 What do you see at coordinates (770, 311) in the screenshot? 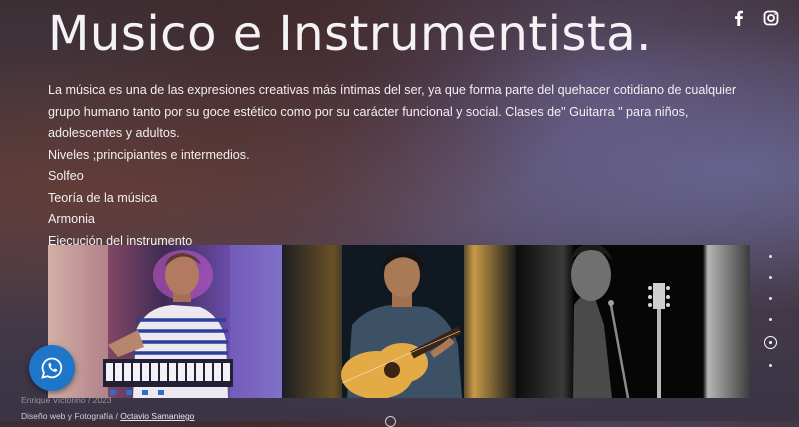
I see `gallery-pagination` at bounding box center [770, 311].